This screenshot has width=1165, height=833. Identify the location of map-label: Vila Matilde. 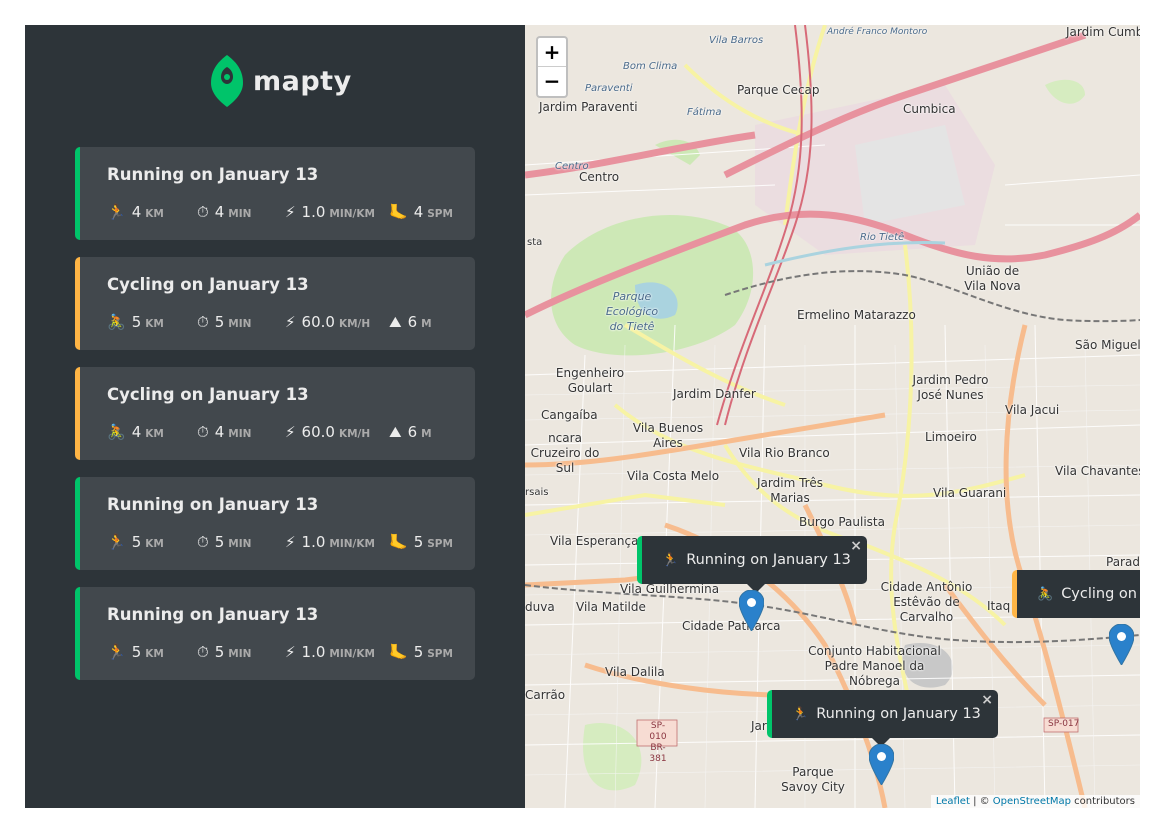
(611, 607).